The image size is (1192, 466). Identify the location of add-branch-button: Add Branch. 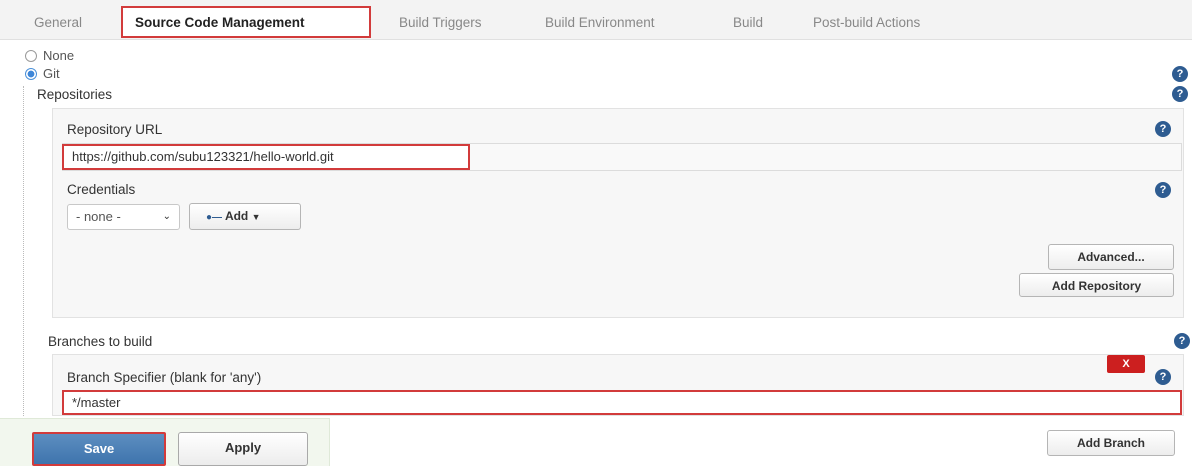
(1111, 443).